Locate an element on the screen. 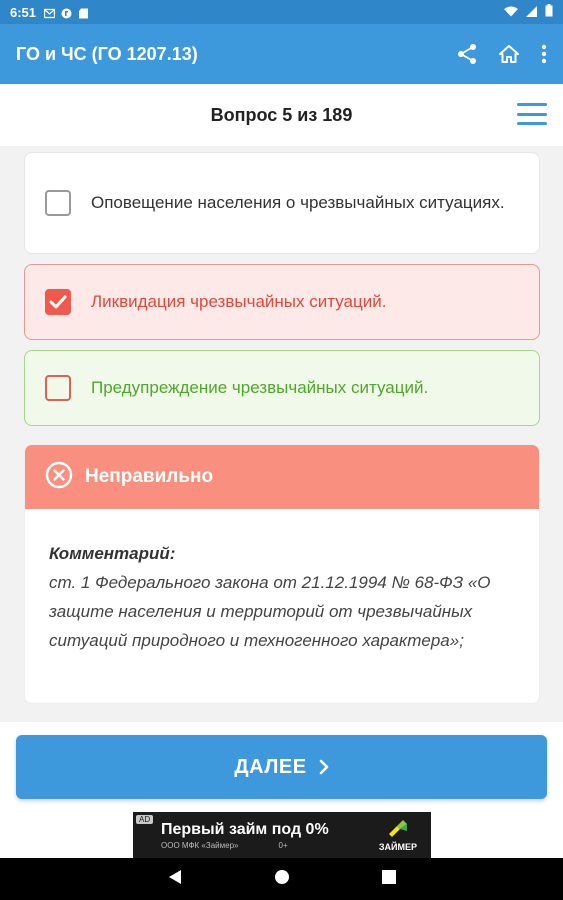 This screenshot has width=563, height=900. status-time: 6:51 is located at coordinates (23, 12).